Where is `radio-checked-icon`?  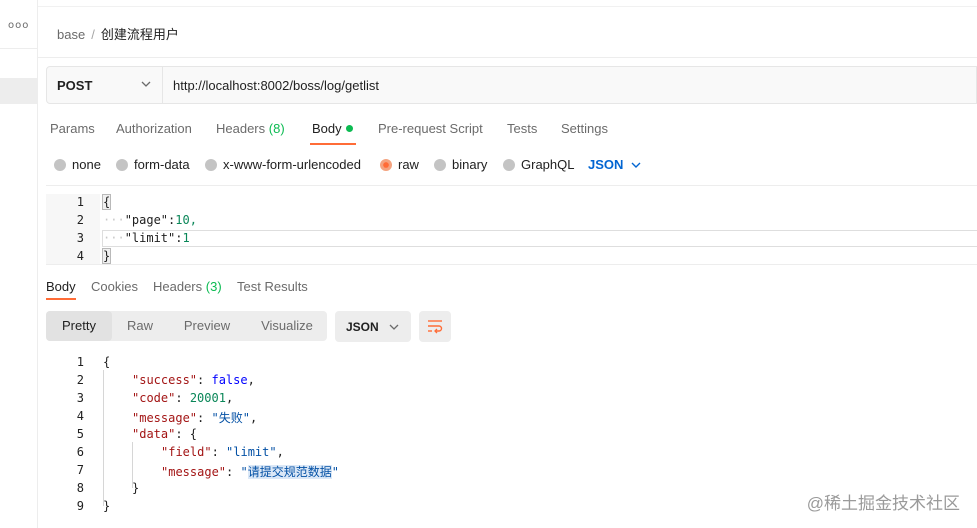 radio-checked-icon is located at coordinates (386, 165).